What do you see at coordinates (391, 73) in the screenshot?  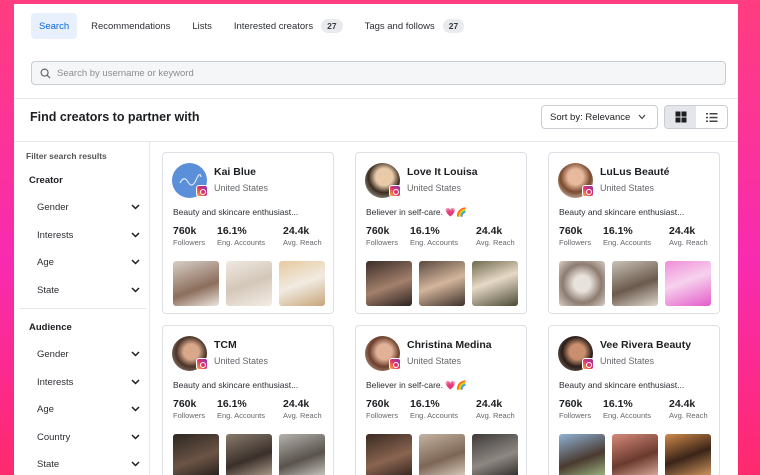 I see `search-input` at bounding box center [391, 73].